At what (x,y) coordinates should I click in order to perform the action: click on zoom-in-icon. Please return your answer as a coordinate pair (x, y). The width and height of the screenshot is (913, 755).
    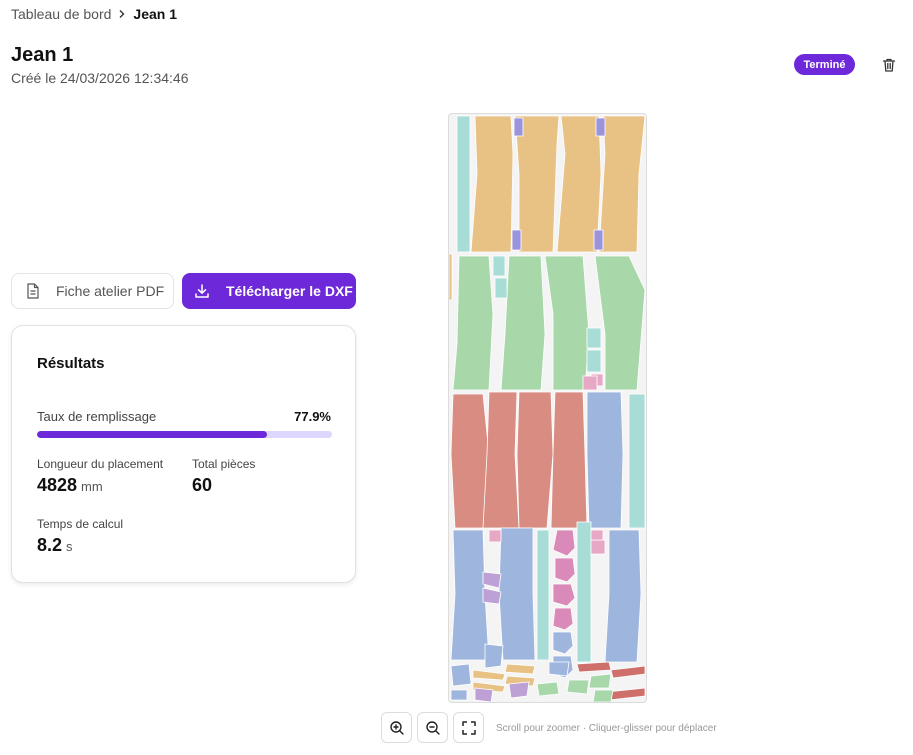
    Looking at the image, I should click on (396, 727).